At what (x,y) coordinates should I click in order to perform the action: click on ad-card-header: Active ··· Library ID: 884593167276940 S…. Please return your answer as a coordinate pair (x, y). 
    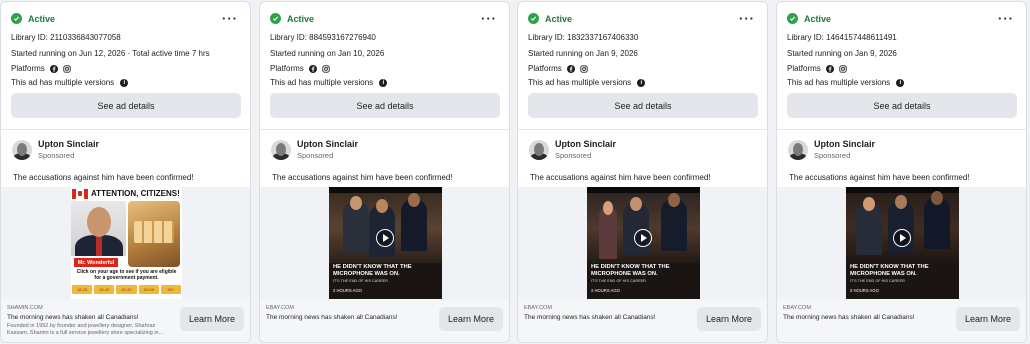
    Looking at the image, I should click on (384, 66).